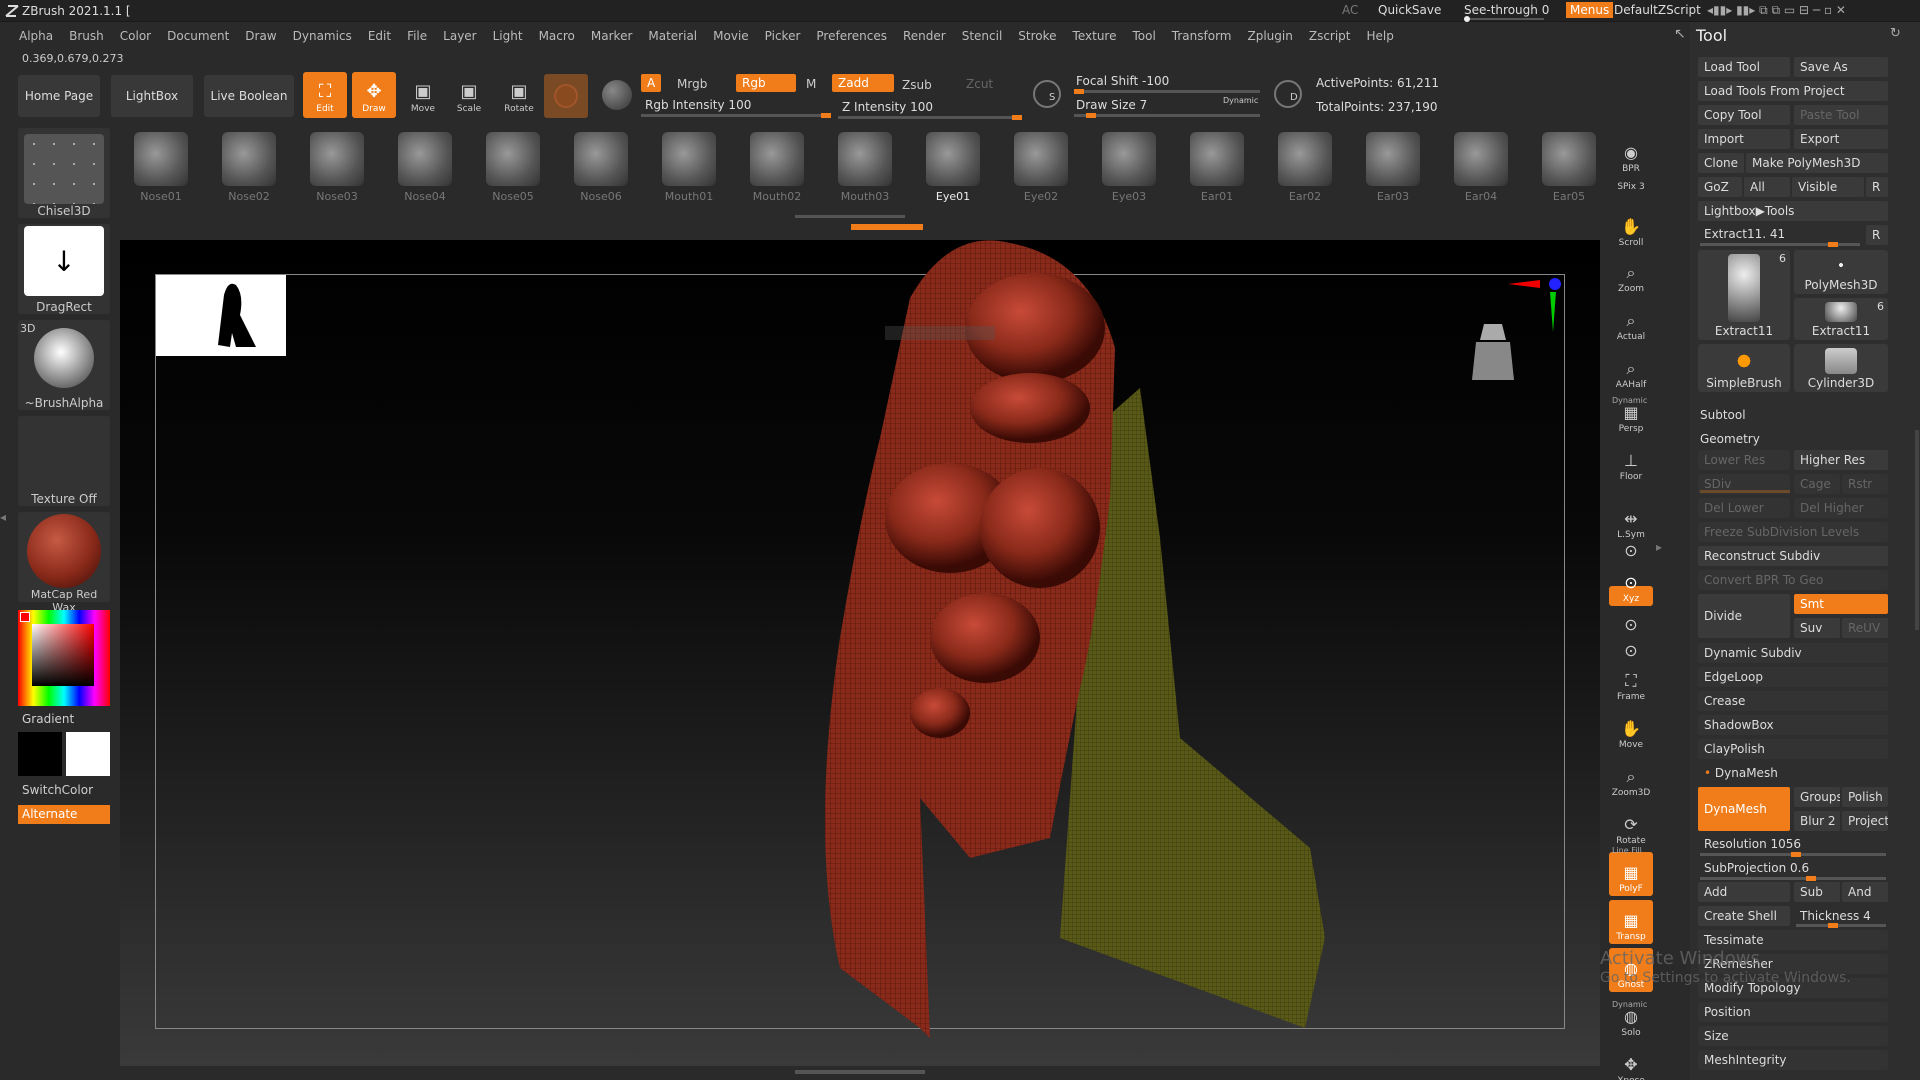 The image size is (1920, 1080). What do you see at coordinates (860, 1072) in the screenshot?
I see `bottom-scroll-track` at bounding box center [860, 1072].